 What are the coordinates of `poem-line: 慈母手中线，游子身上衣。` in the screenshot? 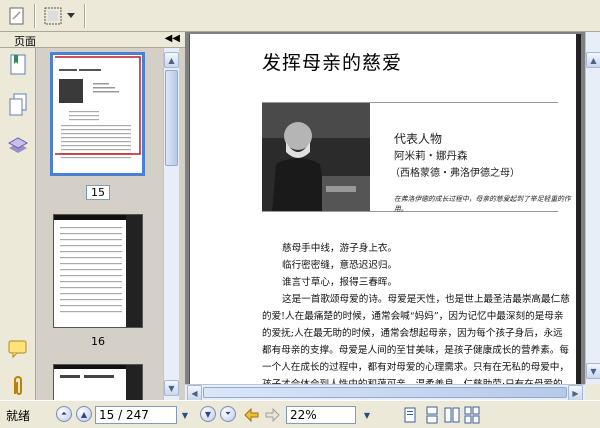 It's located at (340, 248).